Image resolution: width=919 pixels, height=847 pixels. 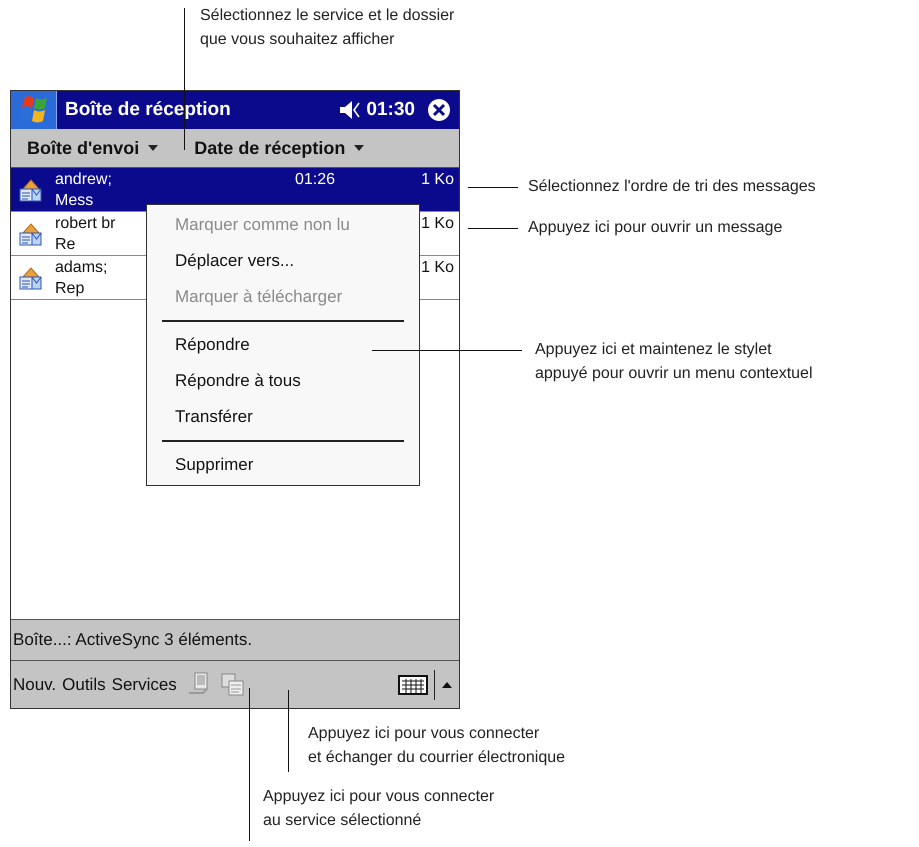 What do you see at coordinates (84, 685) in the screenshot?
I see `menu-item: Outils` at bounding box center [84, 685].